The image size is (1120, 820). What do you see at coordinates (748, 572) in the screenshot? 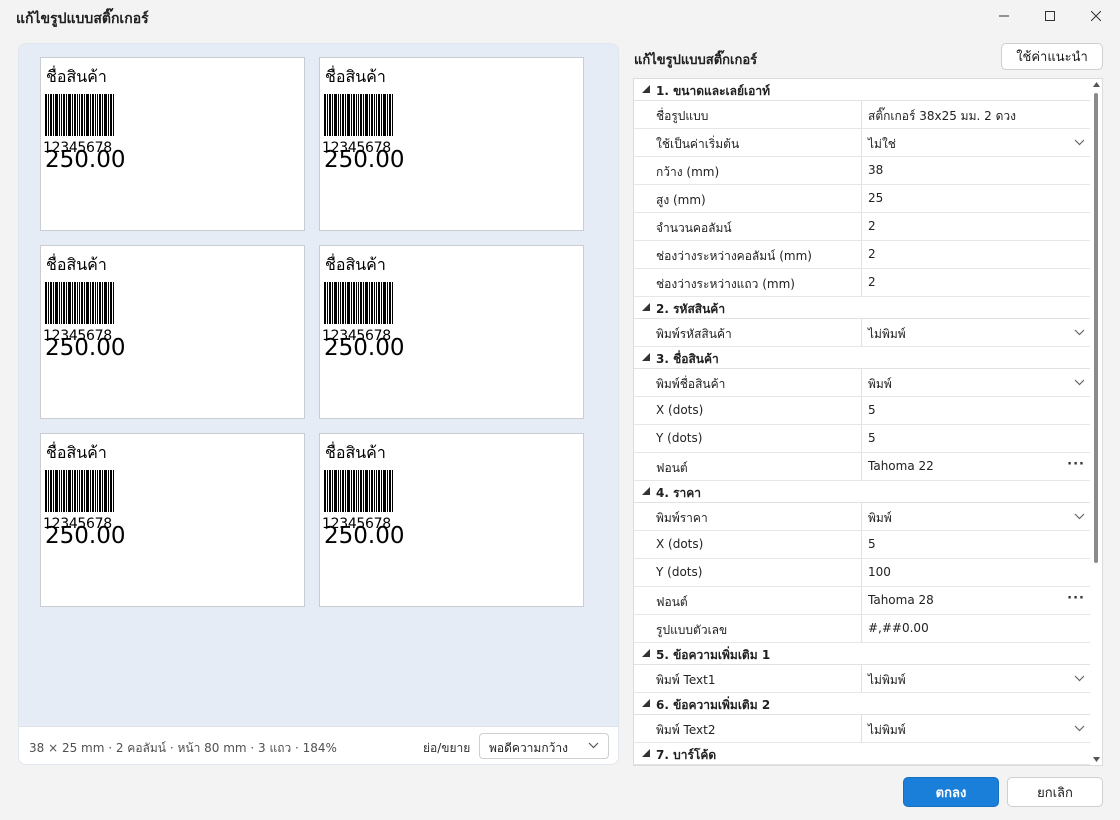
I see `property-name: Y (dots)` at bounding box center [748, 572].